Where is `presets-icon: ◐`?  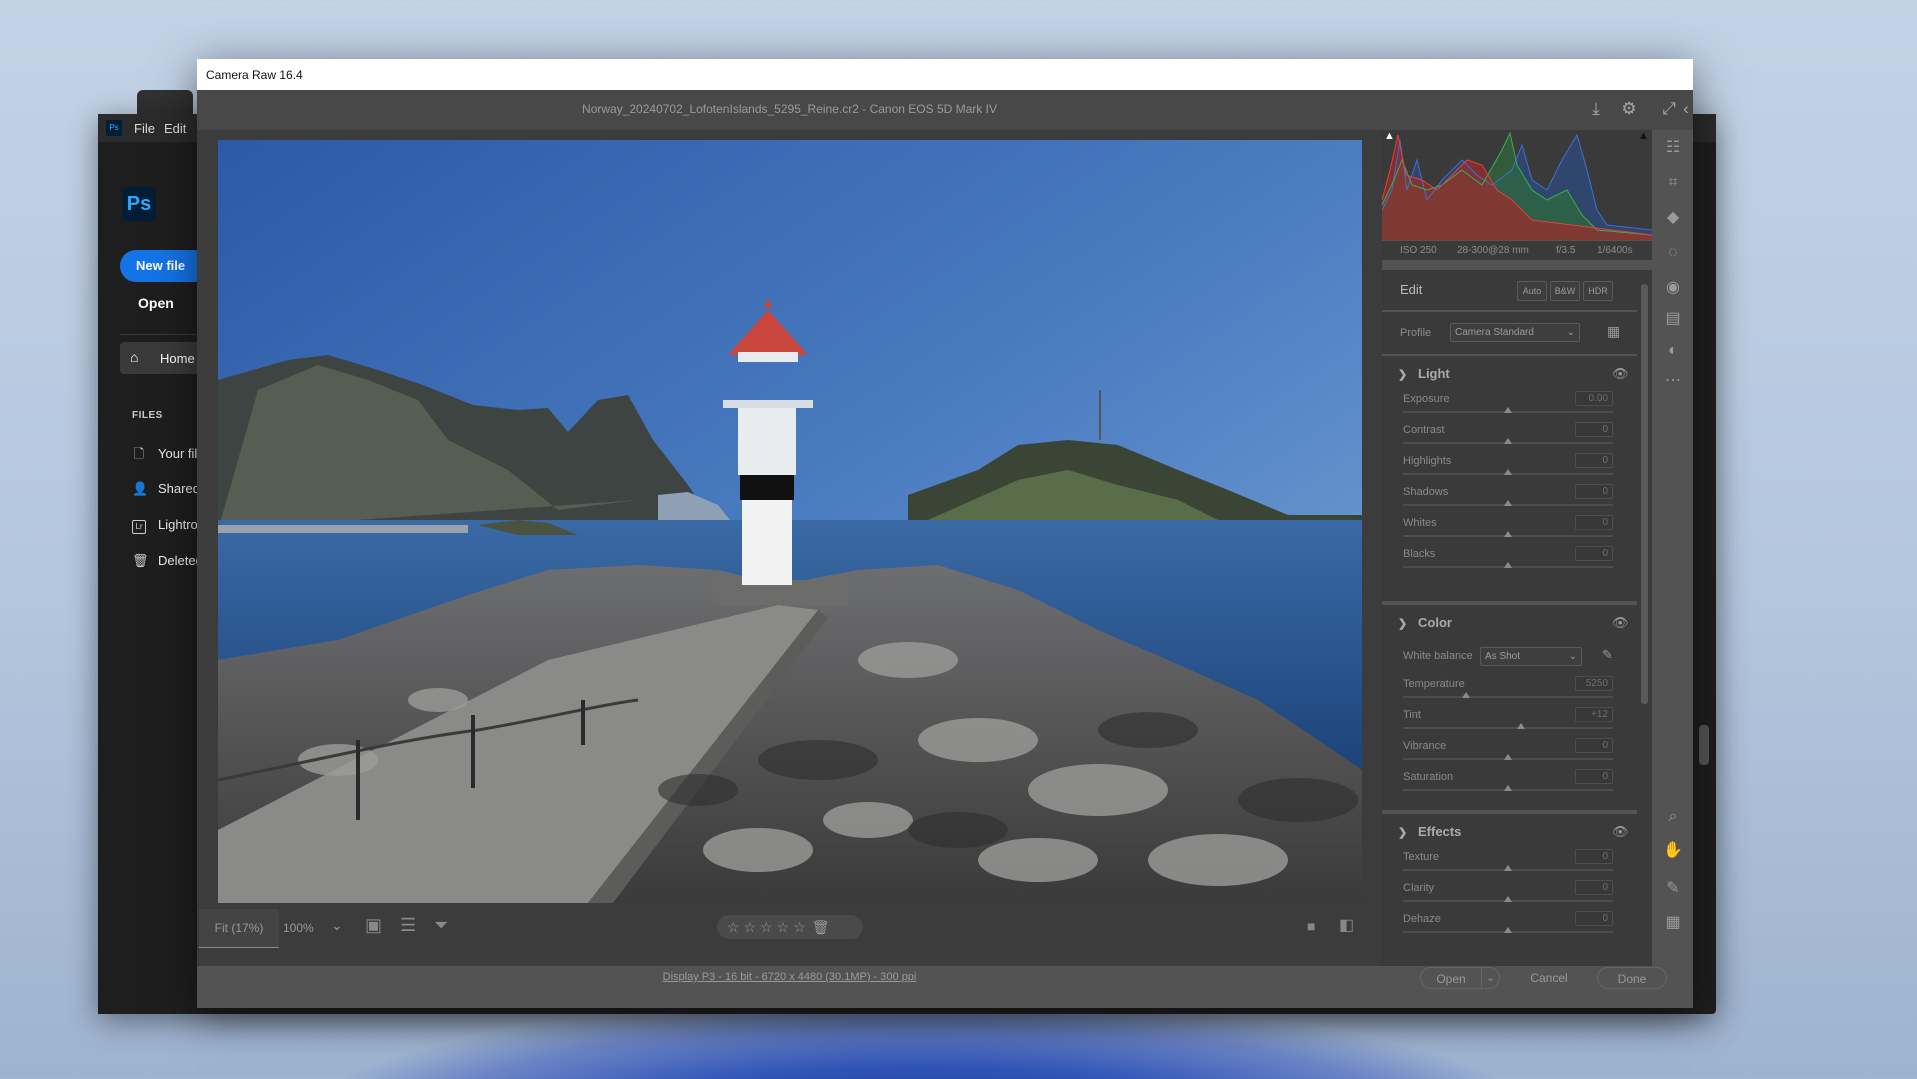
presets-icon: ◐ is located at coordinates (1673, 351).